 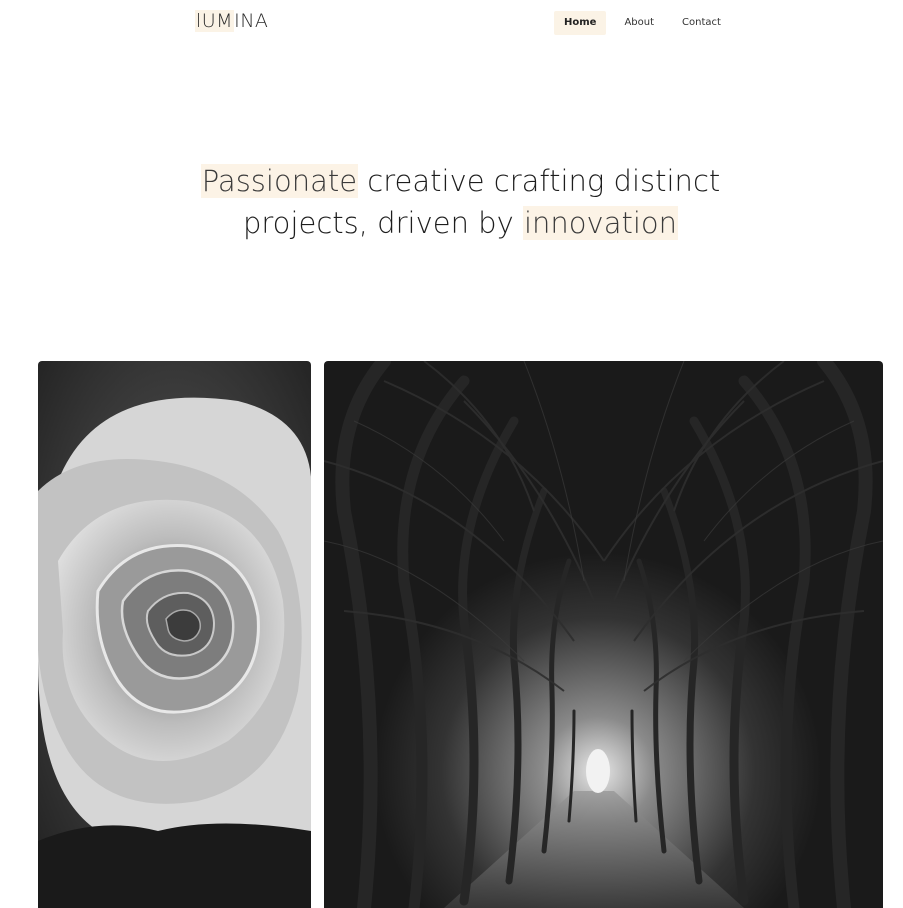 I want to click on nav-item-home: Home, so click(x=580, y=23).